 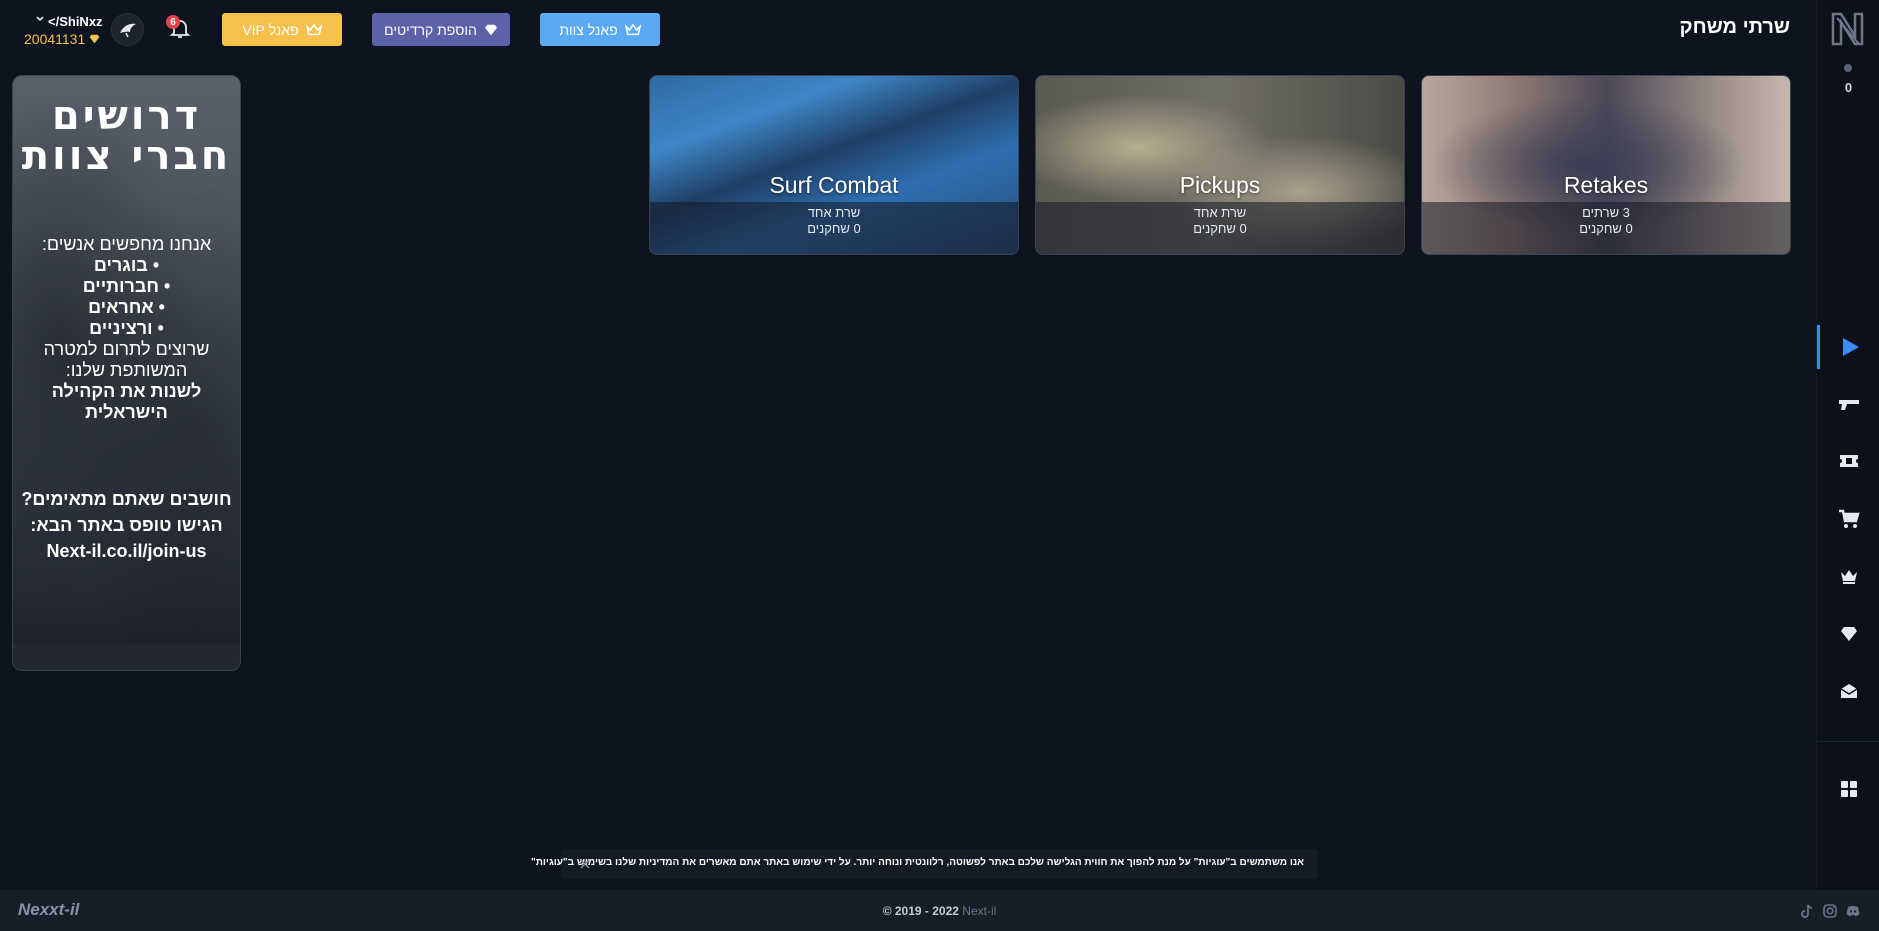 What do you see at coordinates (126, 499) in the screenshot?
I see `banner-cta-question: חושבים שאתם מתאימים?` at bounding box center [126, 499].